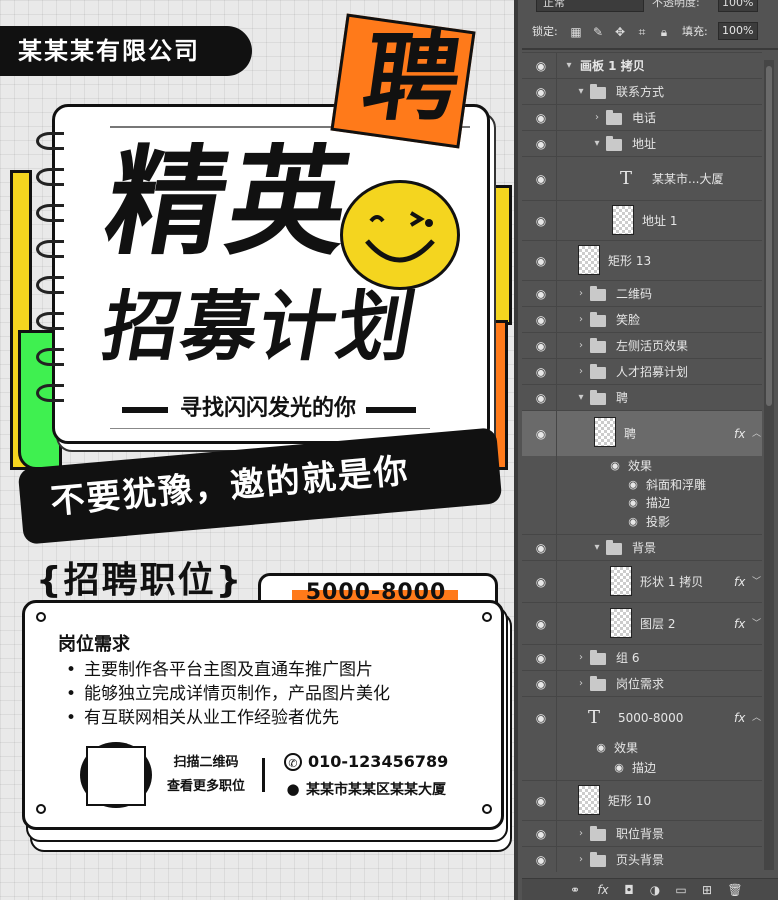  I want to click on blend-mode-select: 正常, so click(590, 6).